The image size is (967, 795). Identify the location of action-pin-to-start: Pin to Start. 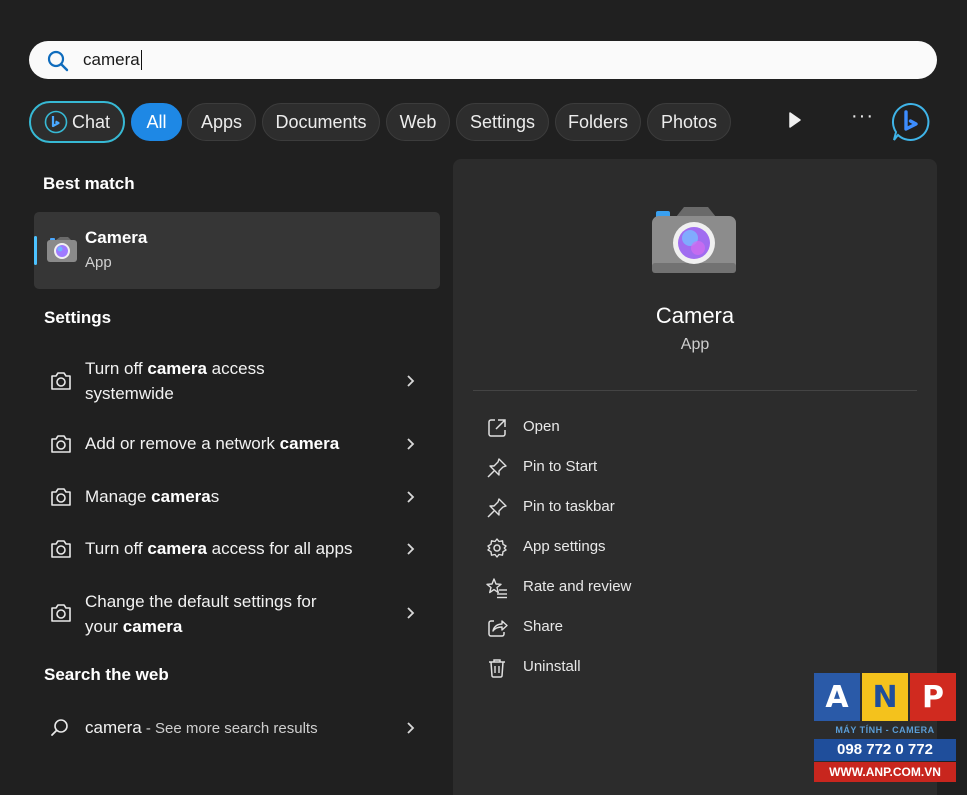
(636, 468).